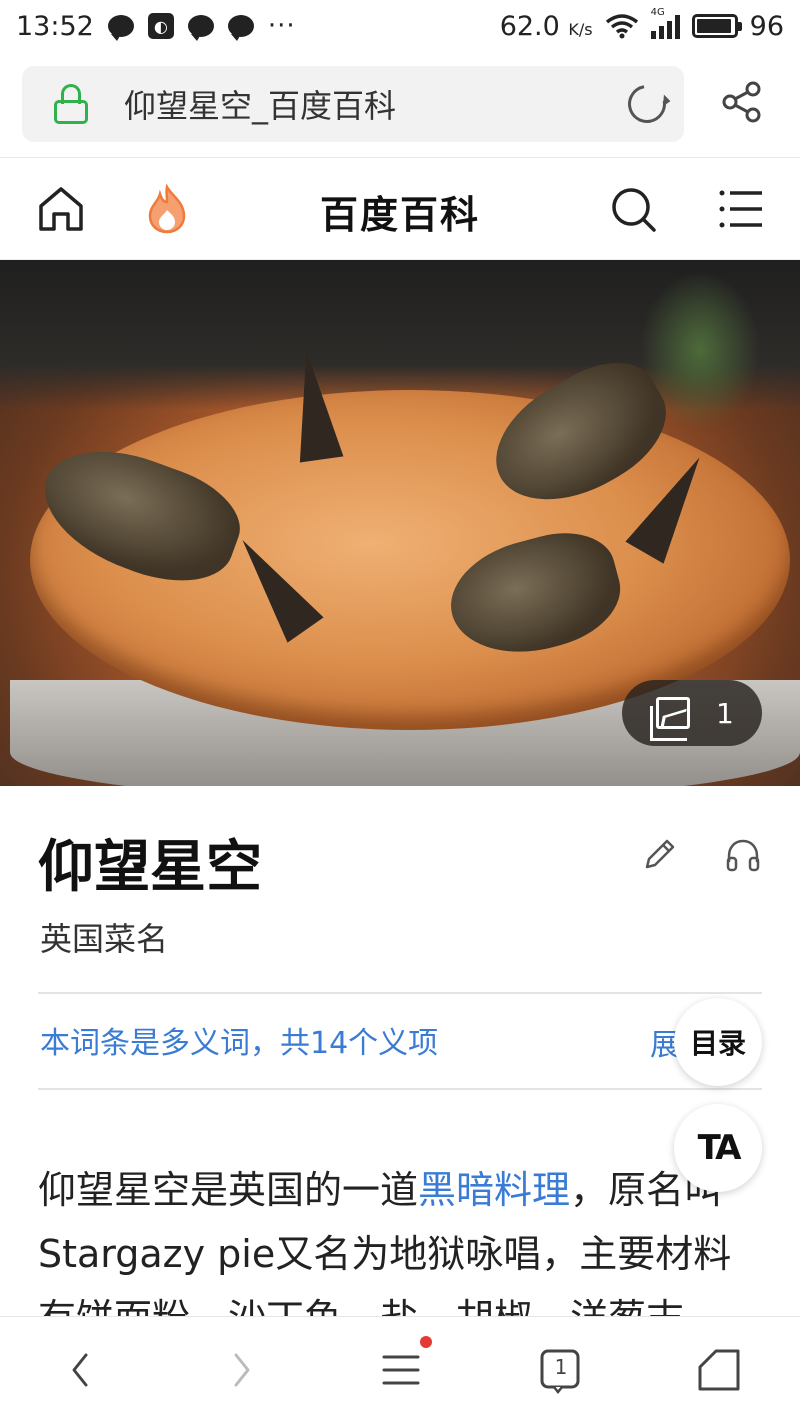  What do you see at coordinates (725, 713) in the screenshot?
I see `image-count: 1` at bounding box center [725, 713].